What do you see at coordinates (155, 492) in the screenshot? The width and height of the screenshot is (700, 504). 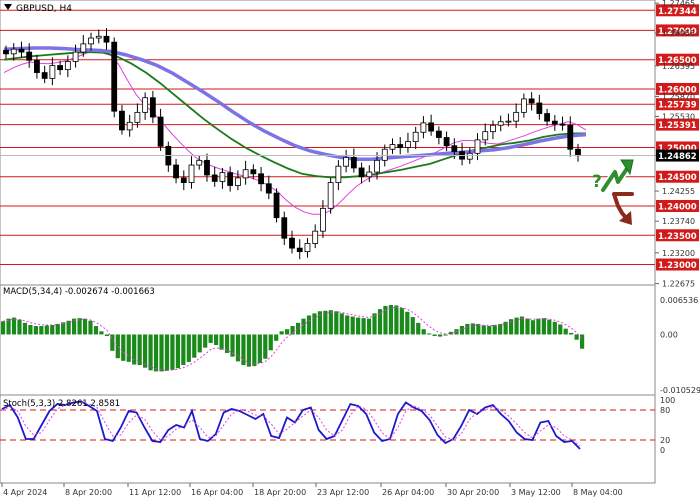 I see `time-tick-label: 11 Apr 12:00` at bounding box center [155, 492].